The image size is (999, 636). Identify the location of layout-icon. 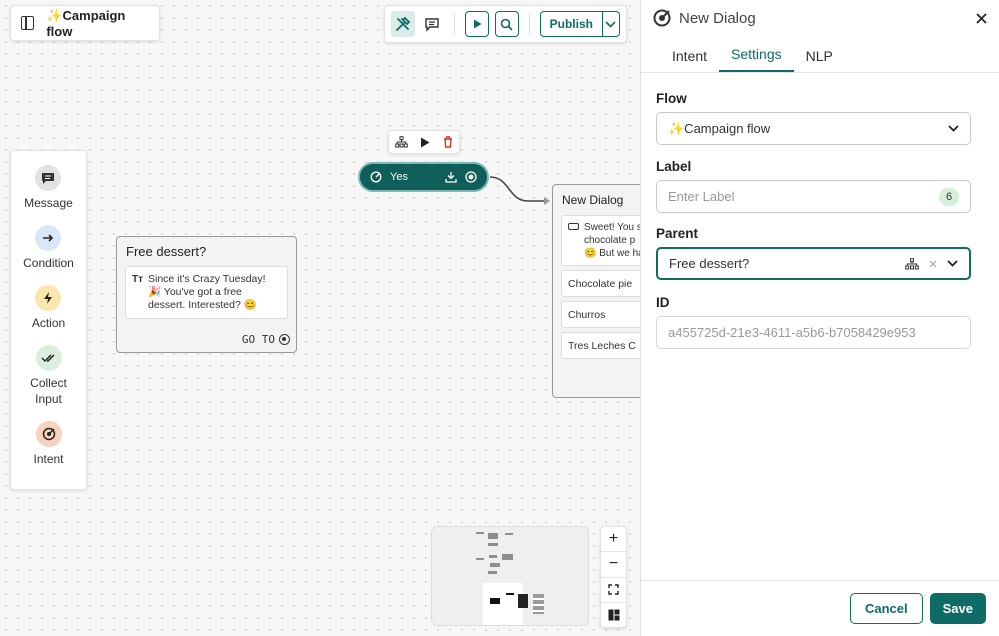
(613, 615).